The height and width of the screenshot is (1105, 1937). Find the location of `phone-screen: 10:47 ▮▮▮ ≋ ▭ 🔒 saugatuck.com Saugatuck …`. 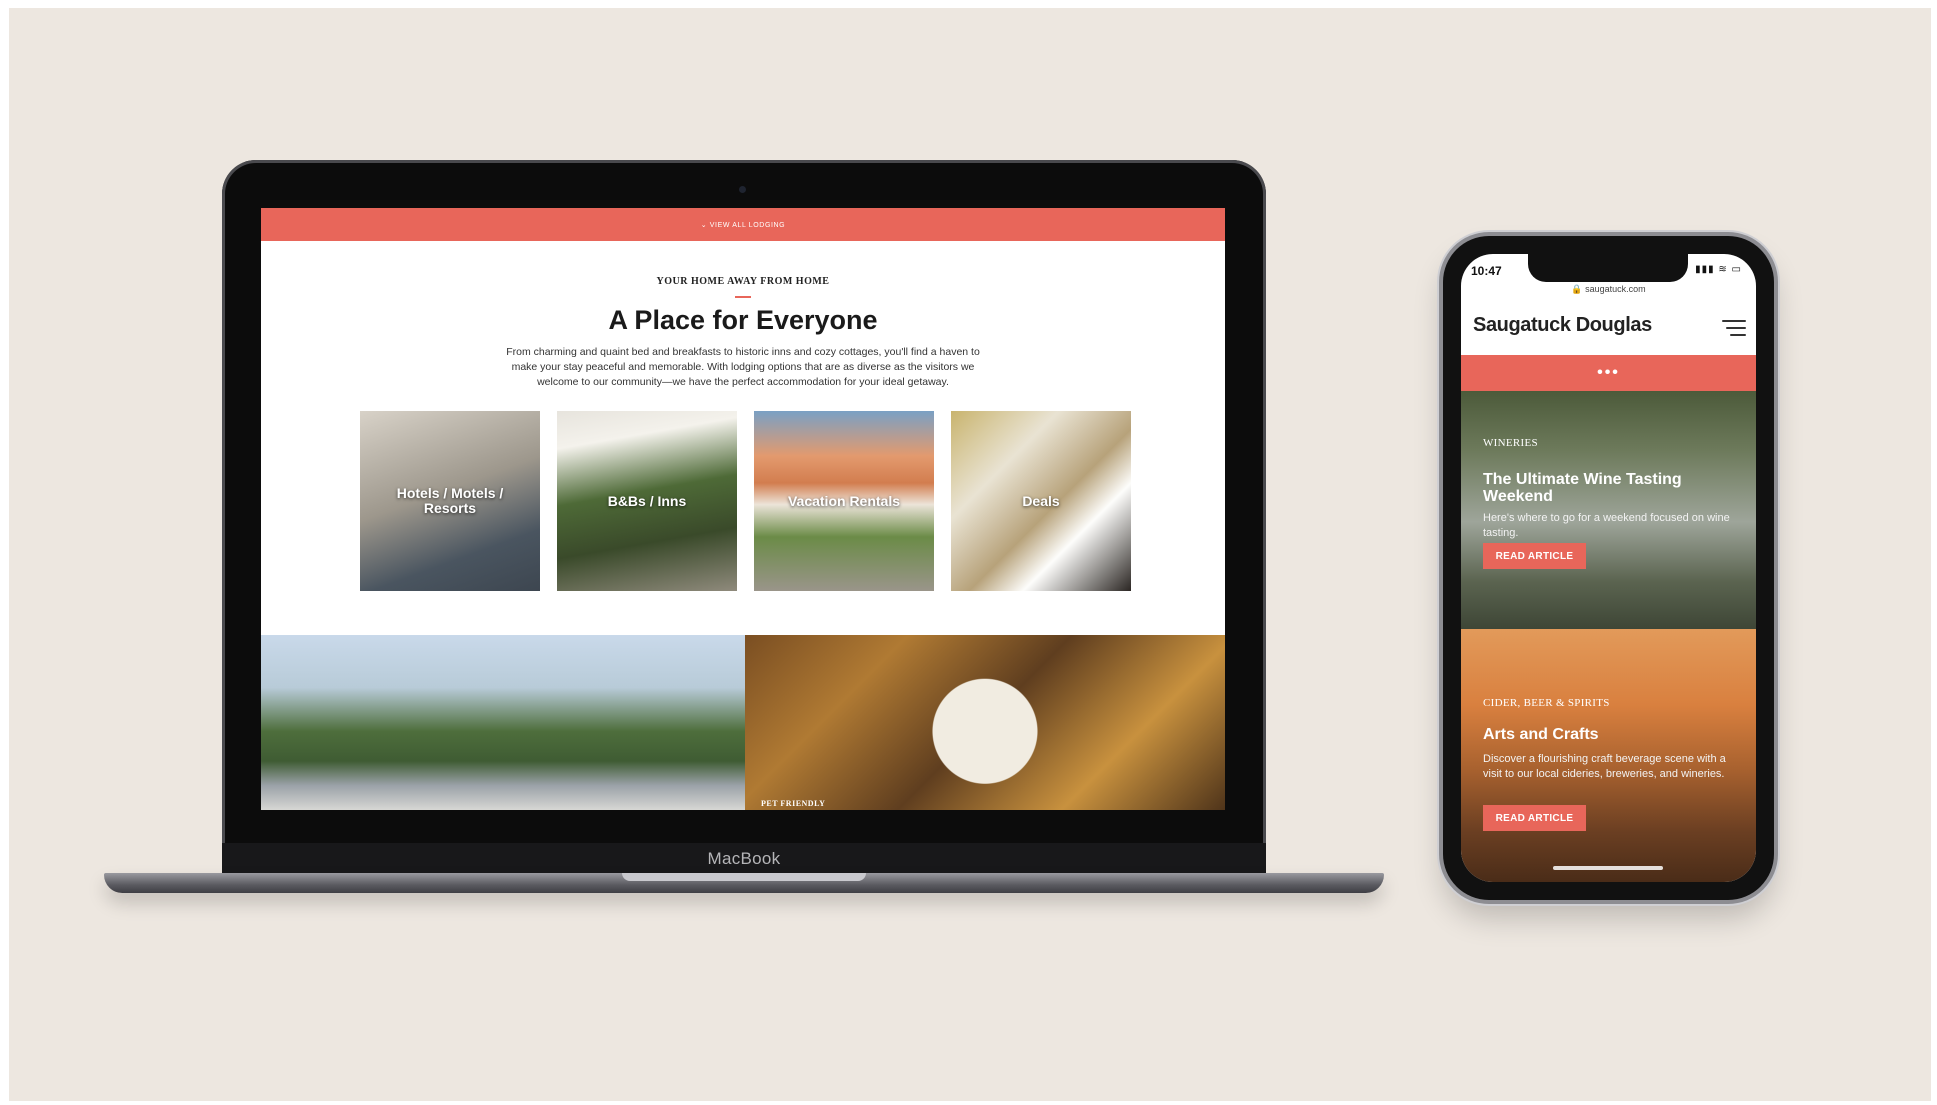

phone-screen: 10:47 ▮▮▮ ≋ ▭ 🔒 saugatuck.com Saugatuck … is located at coordinates (1608, 568).